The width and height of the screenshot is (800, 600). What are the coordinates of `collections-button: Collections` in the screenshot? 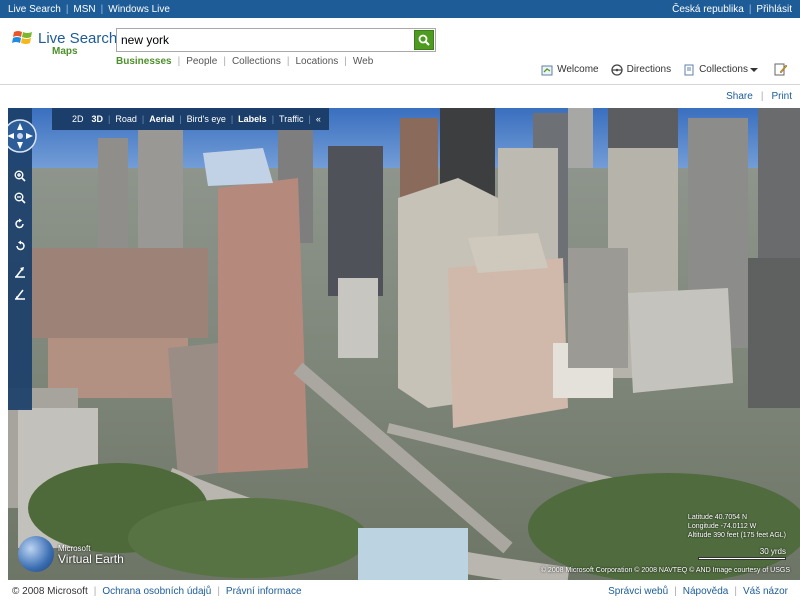 It's located at (722, 70).